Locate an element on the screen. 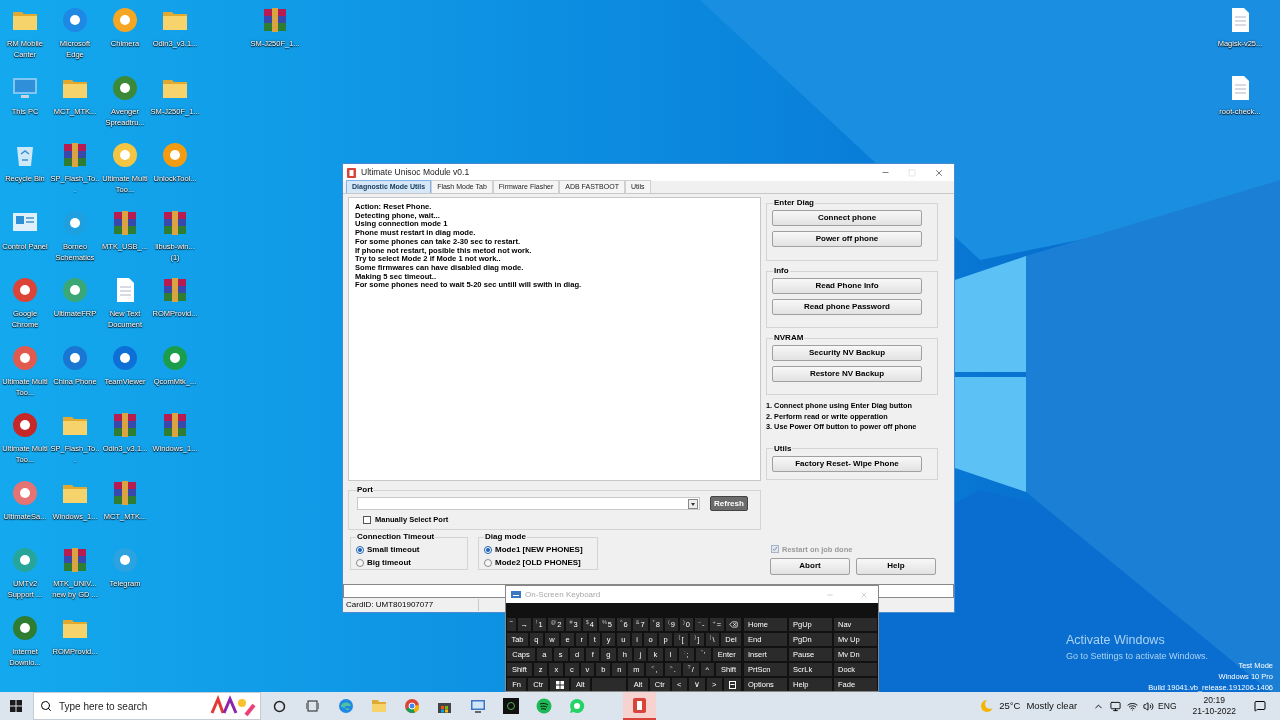 The width and height of the screenshot is (1280, 720). search-icon is located at coordinates (46, 706).